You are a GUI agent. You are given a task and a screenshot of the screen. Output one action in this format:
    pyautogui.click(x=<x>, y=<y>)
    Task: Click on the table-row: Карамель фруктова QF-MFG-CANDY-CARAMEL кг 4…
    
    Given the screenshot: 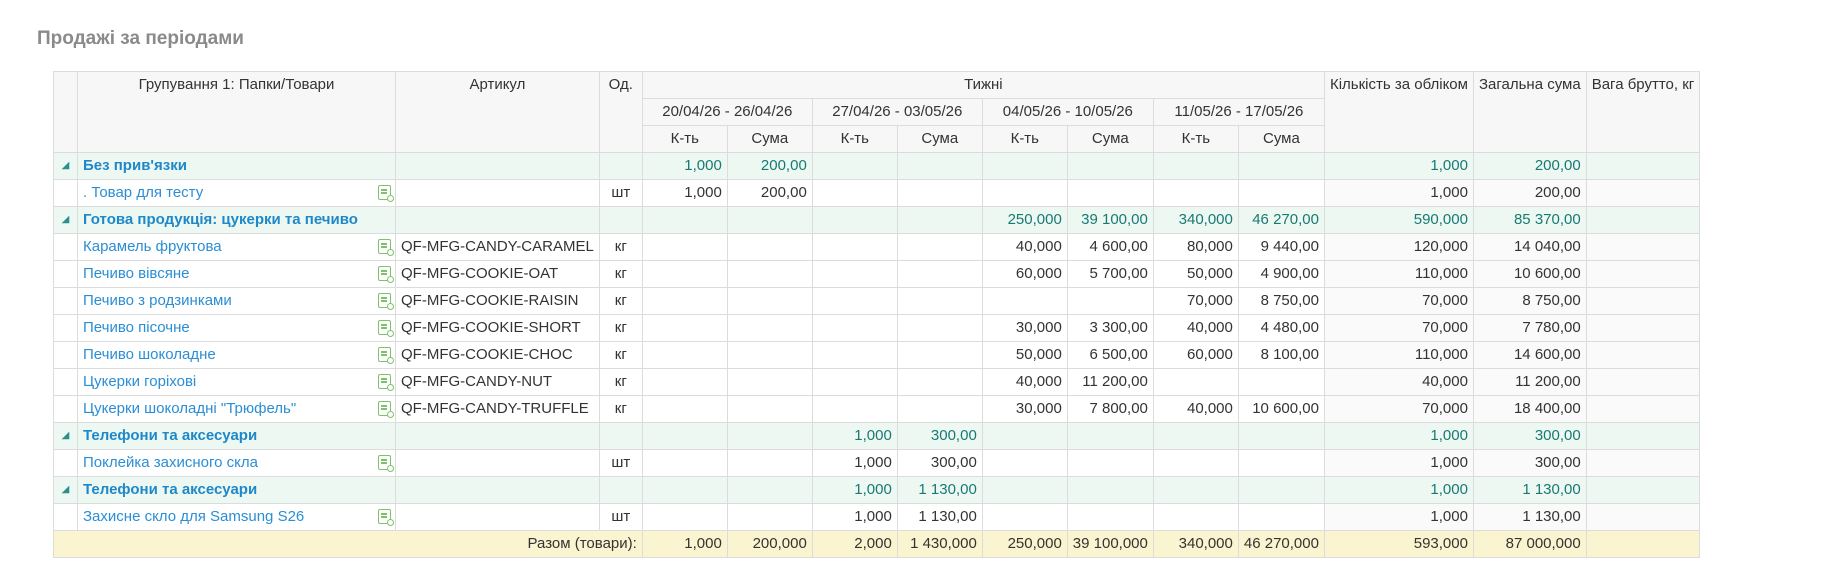 What is the action you would take?
    pyautogui.click(x=877, y=247)
    